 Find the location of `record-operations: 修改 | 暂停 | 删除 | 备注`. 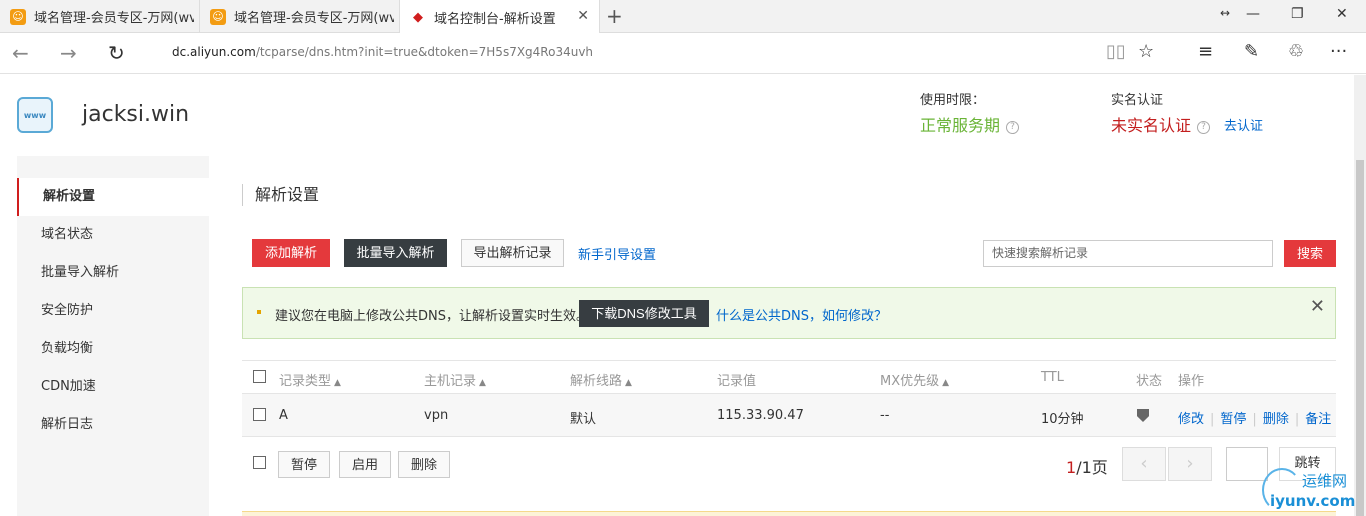

record-operations: 修改 | 暂停 | 删除 | 备注 is located at coordinates (1255, 419).